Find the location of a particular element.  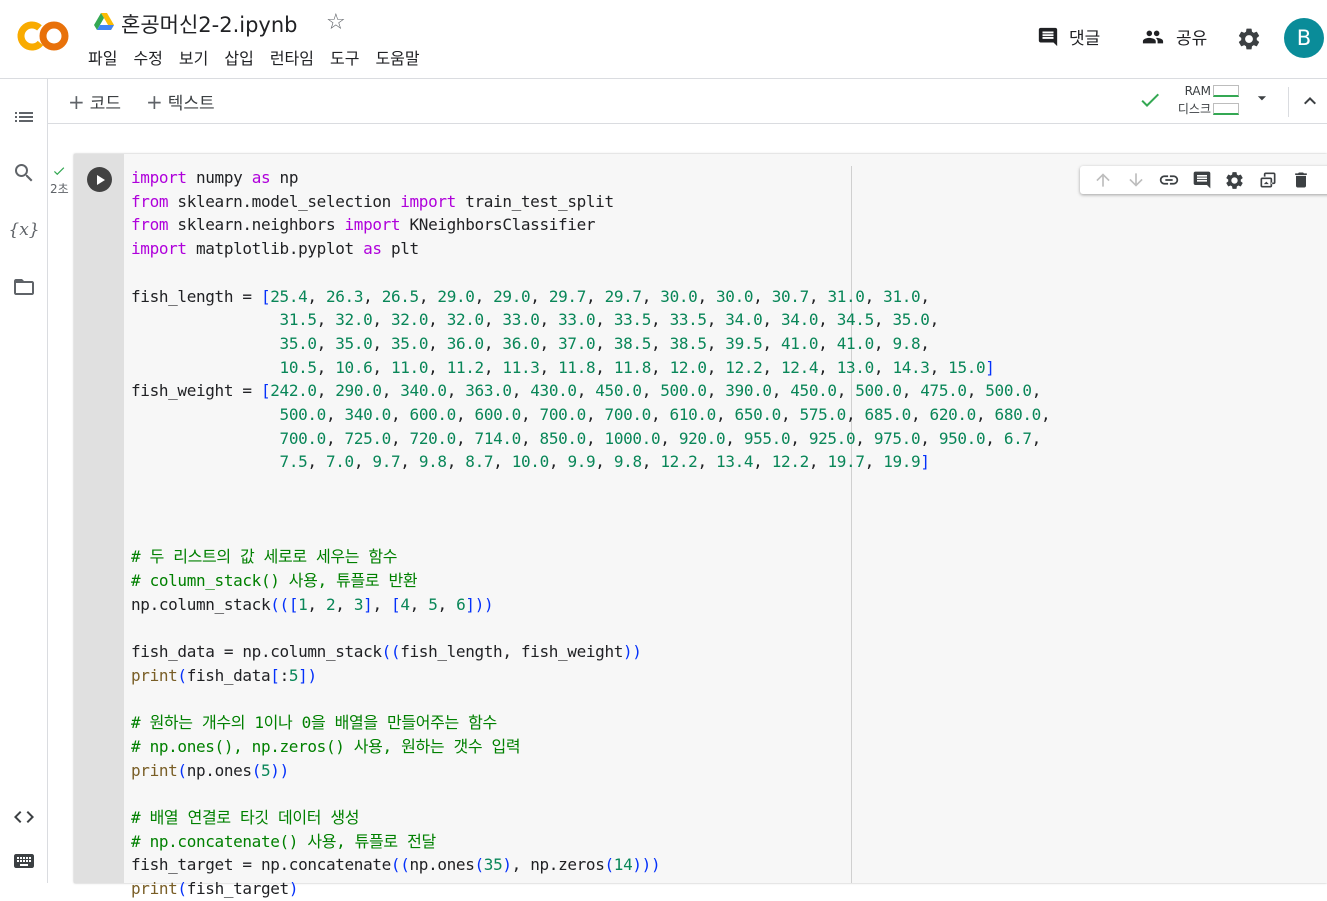

resource-labels: RAM 디스크 is located at coordinates (1188, 100).